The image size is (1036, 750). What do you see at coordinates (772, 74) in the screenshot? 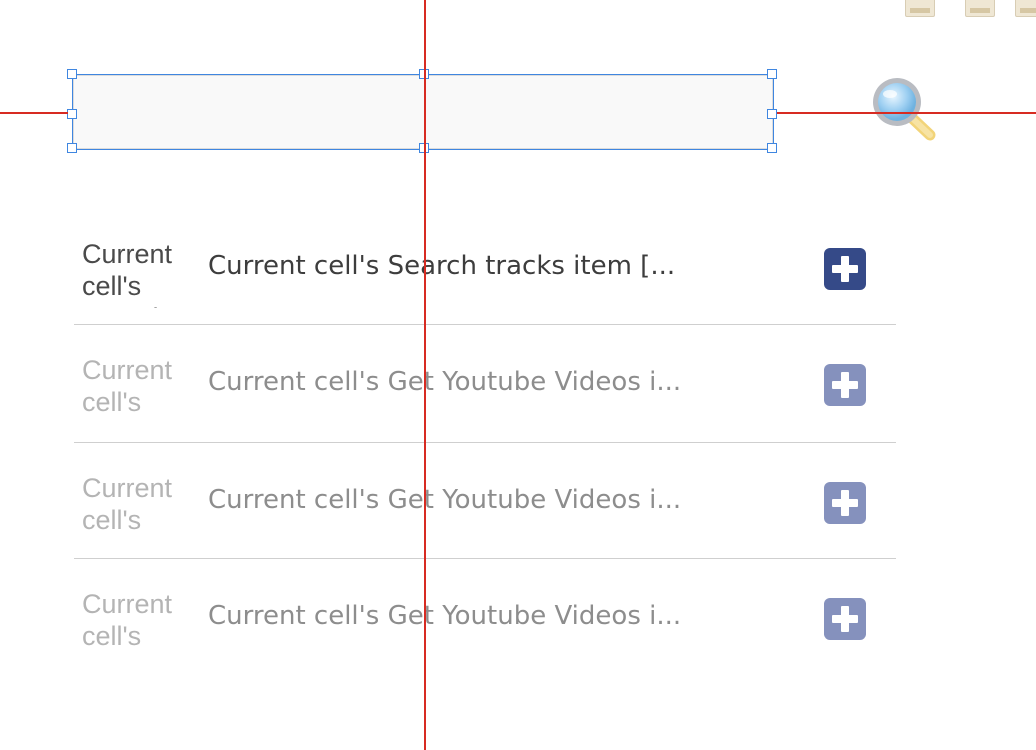
I see `resize-handle-top-right` at bounding box center [772, 74].